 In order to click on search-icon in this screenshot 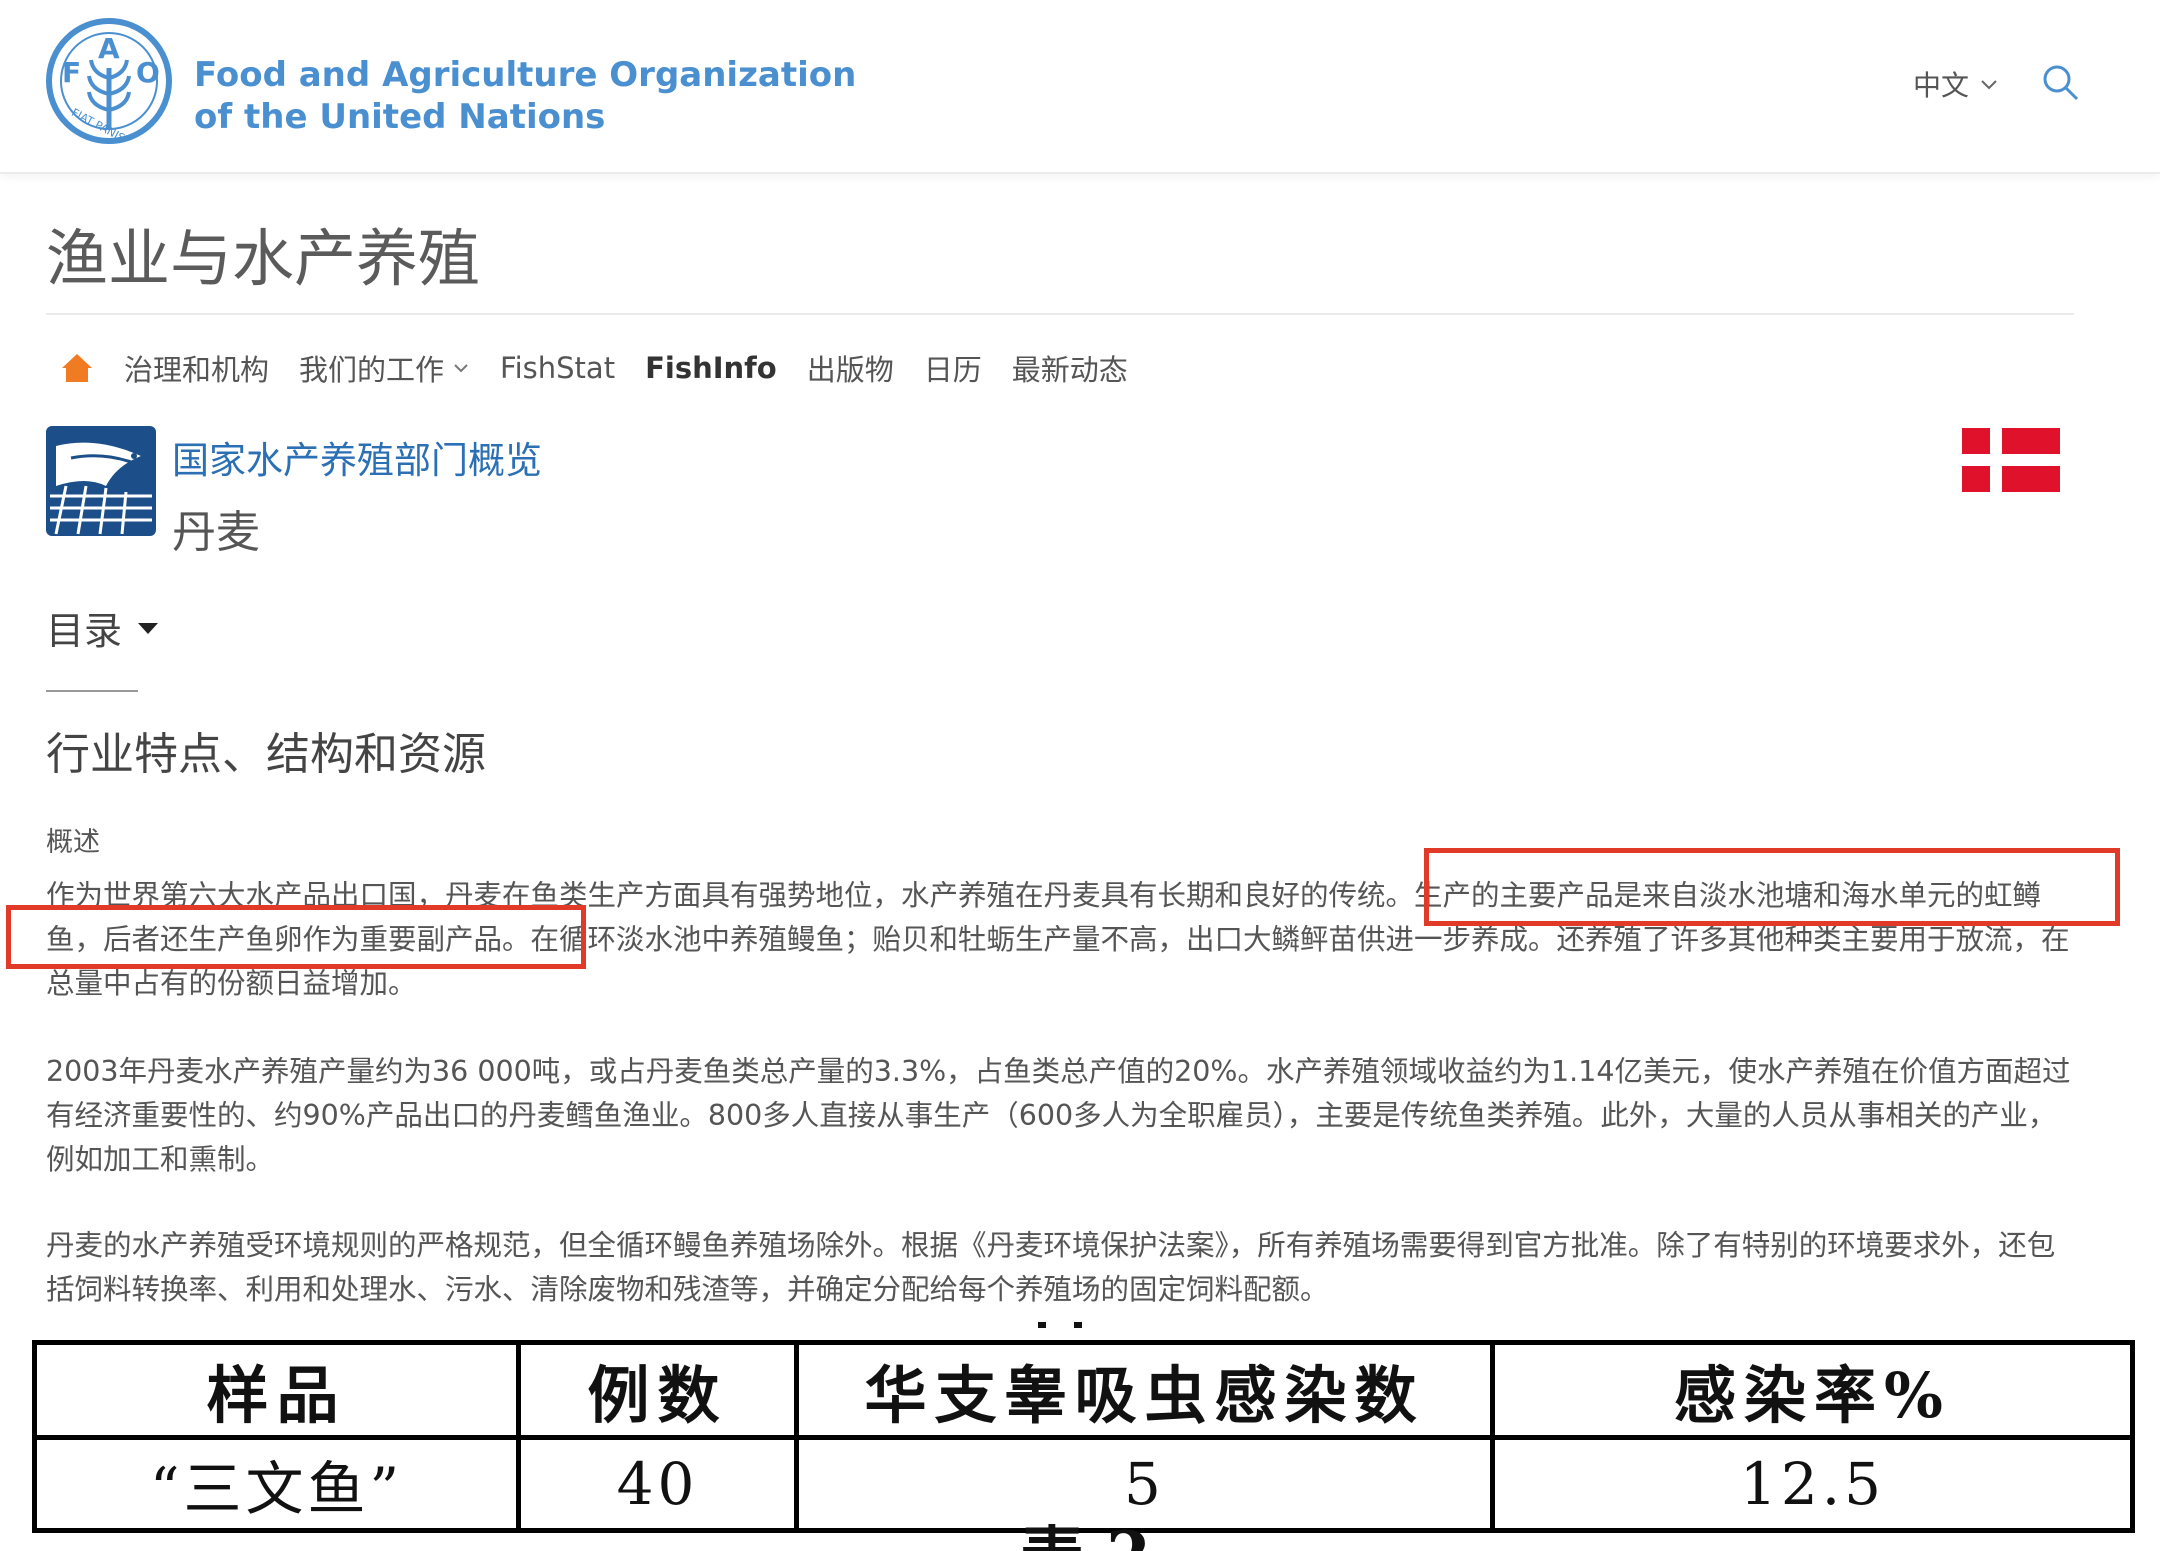, I will do `click(2060, 82)`.